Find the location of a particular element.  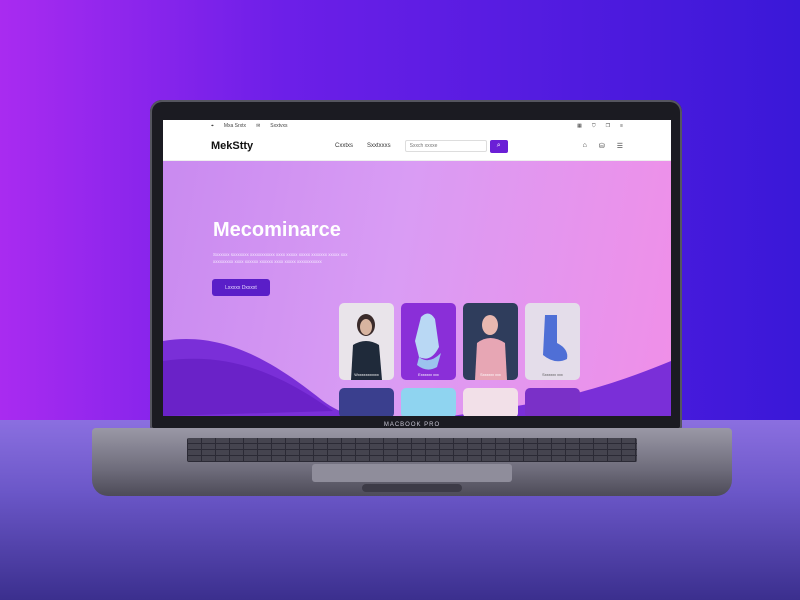

menu-icon: ≡ is located at coordinates (621, 126).